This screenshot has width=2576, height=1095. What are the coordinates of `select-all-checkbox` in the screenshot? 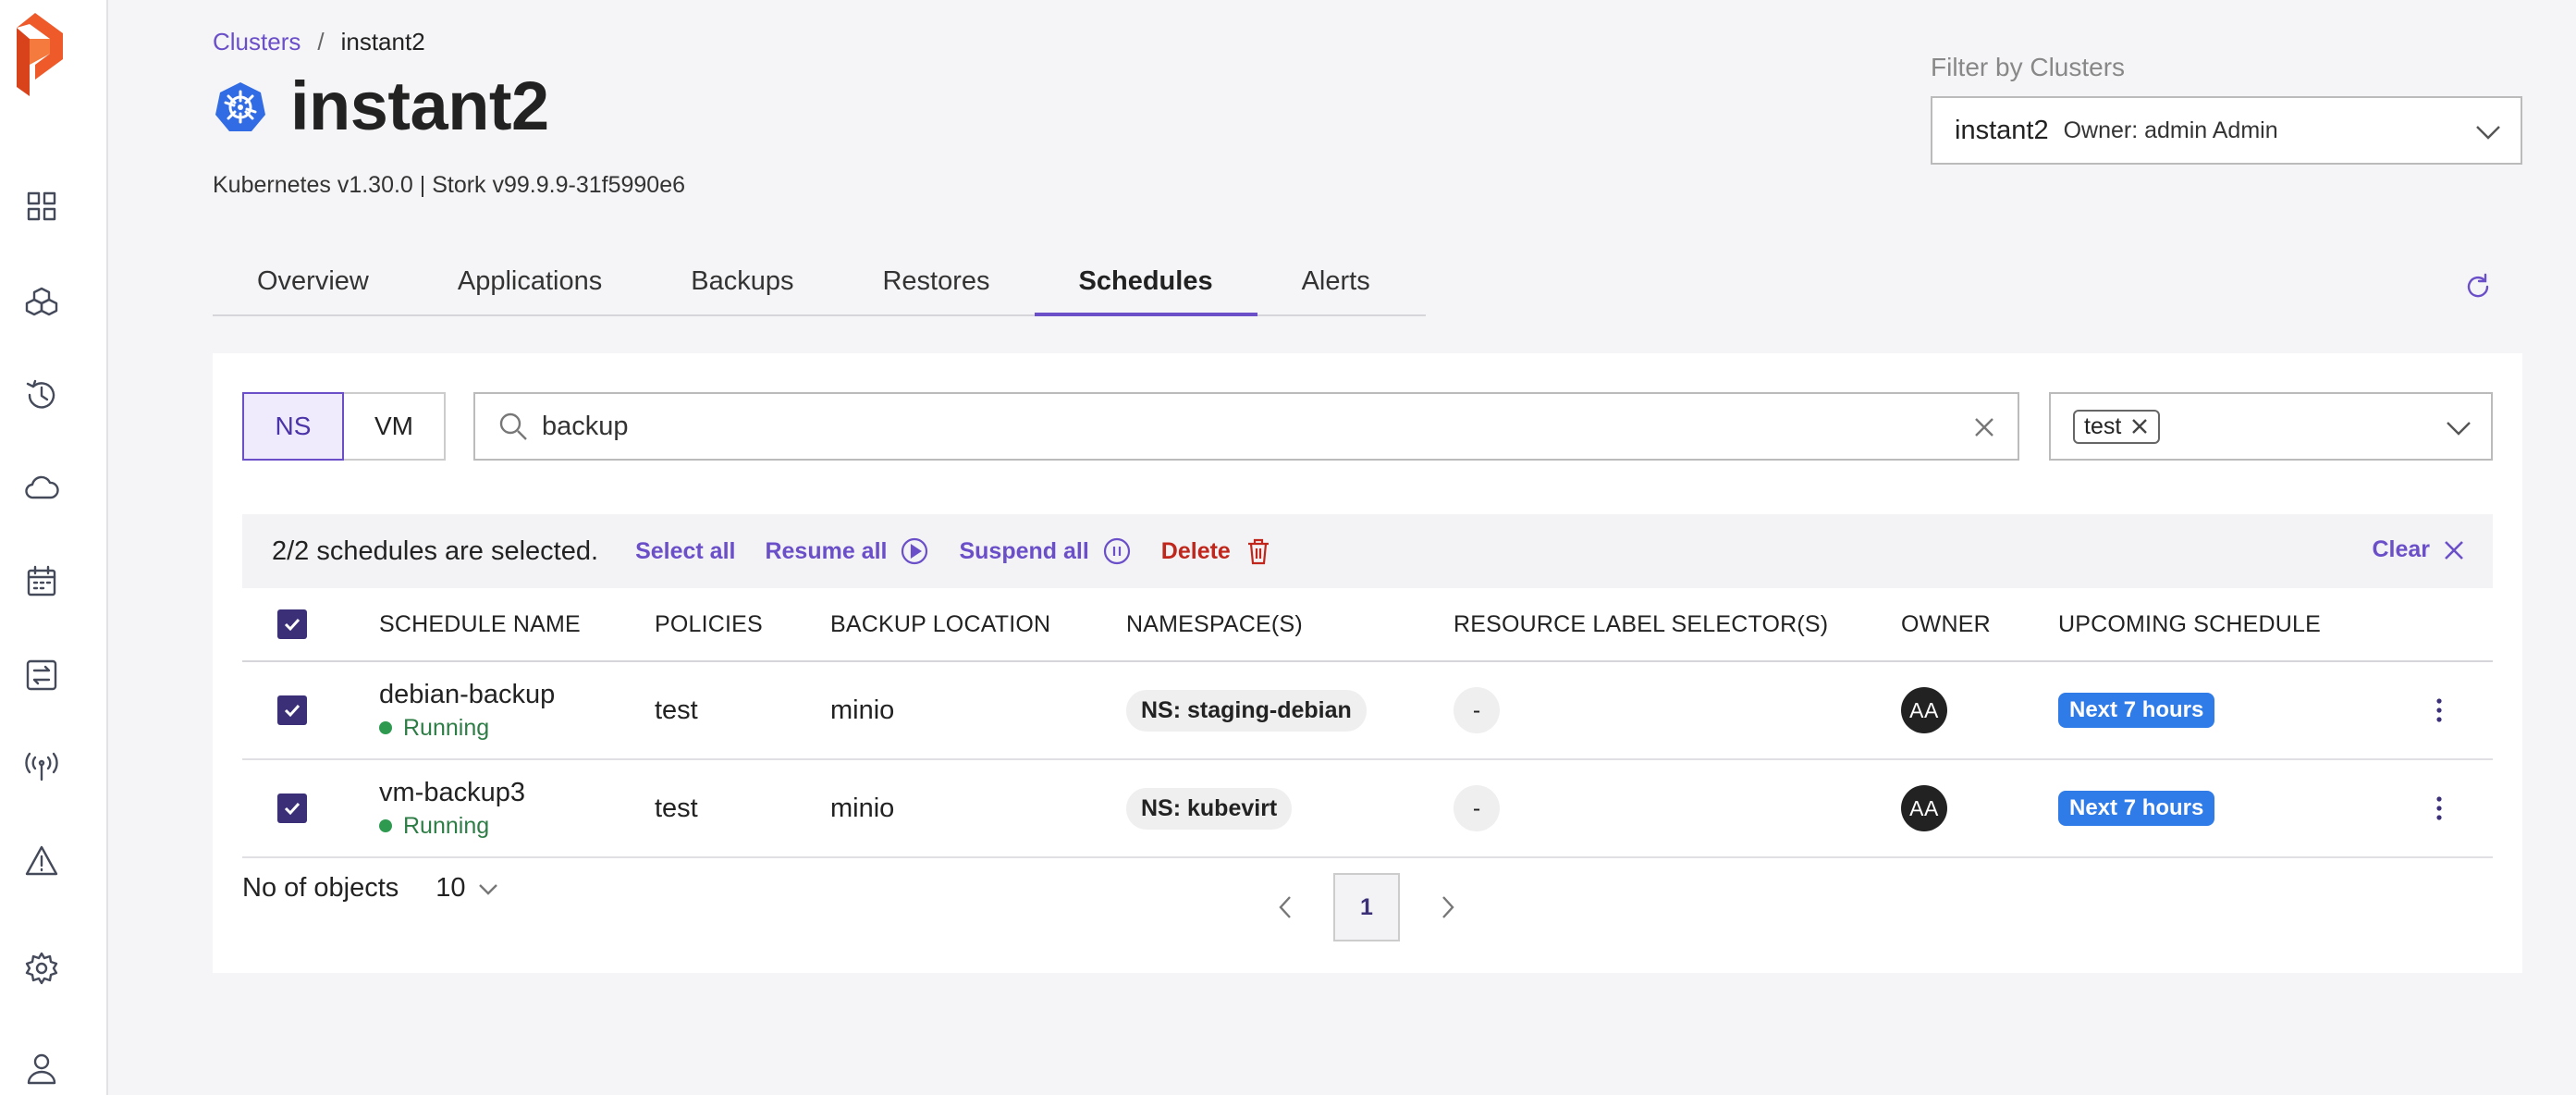 It's located at (292, 624).